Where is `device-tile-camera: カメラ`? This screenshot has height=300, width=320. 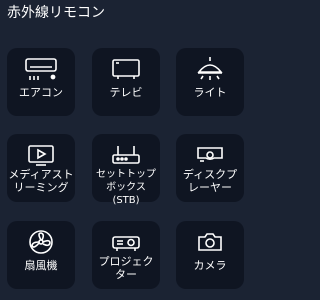 device-tile-camera: カメラ is located at coordinates (210, 255).